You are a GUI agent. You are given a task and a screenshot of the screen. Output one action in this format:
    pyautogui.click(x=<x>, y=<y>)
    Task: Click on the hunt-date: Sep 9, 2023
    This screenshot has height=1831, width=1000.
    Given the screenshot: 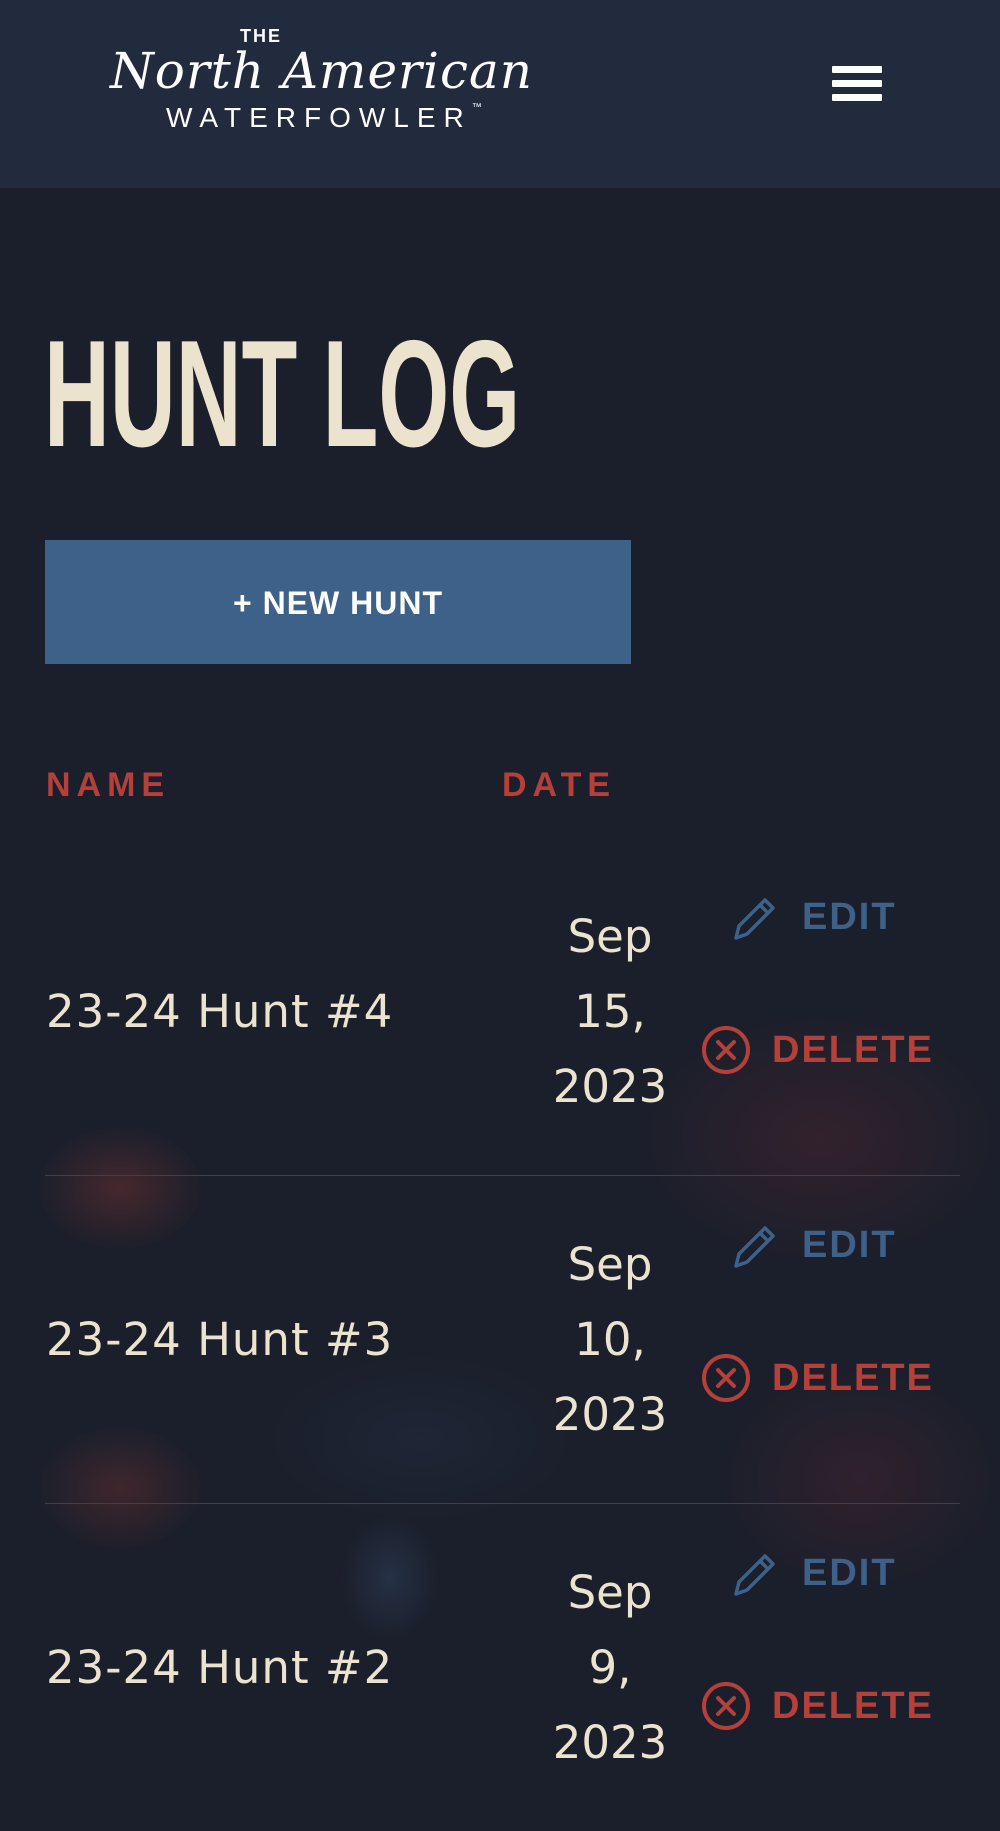 What is the action you would take?
    pyautogui.click(x=610, y=1667)
    